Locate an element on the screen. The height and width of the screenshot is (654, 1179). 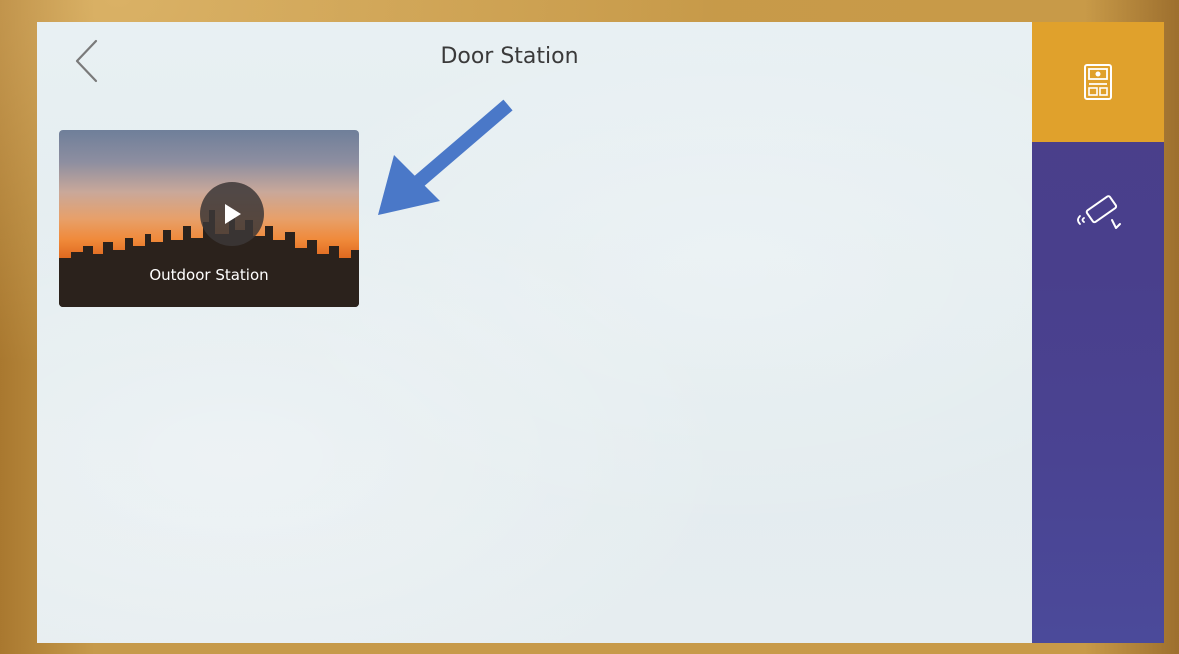
header: Door Station is located at coordinates (534, 60).